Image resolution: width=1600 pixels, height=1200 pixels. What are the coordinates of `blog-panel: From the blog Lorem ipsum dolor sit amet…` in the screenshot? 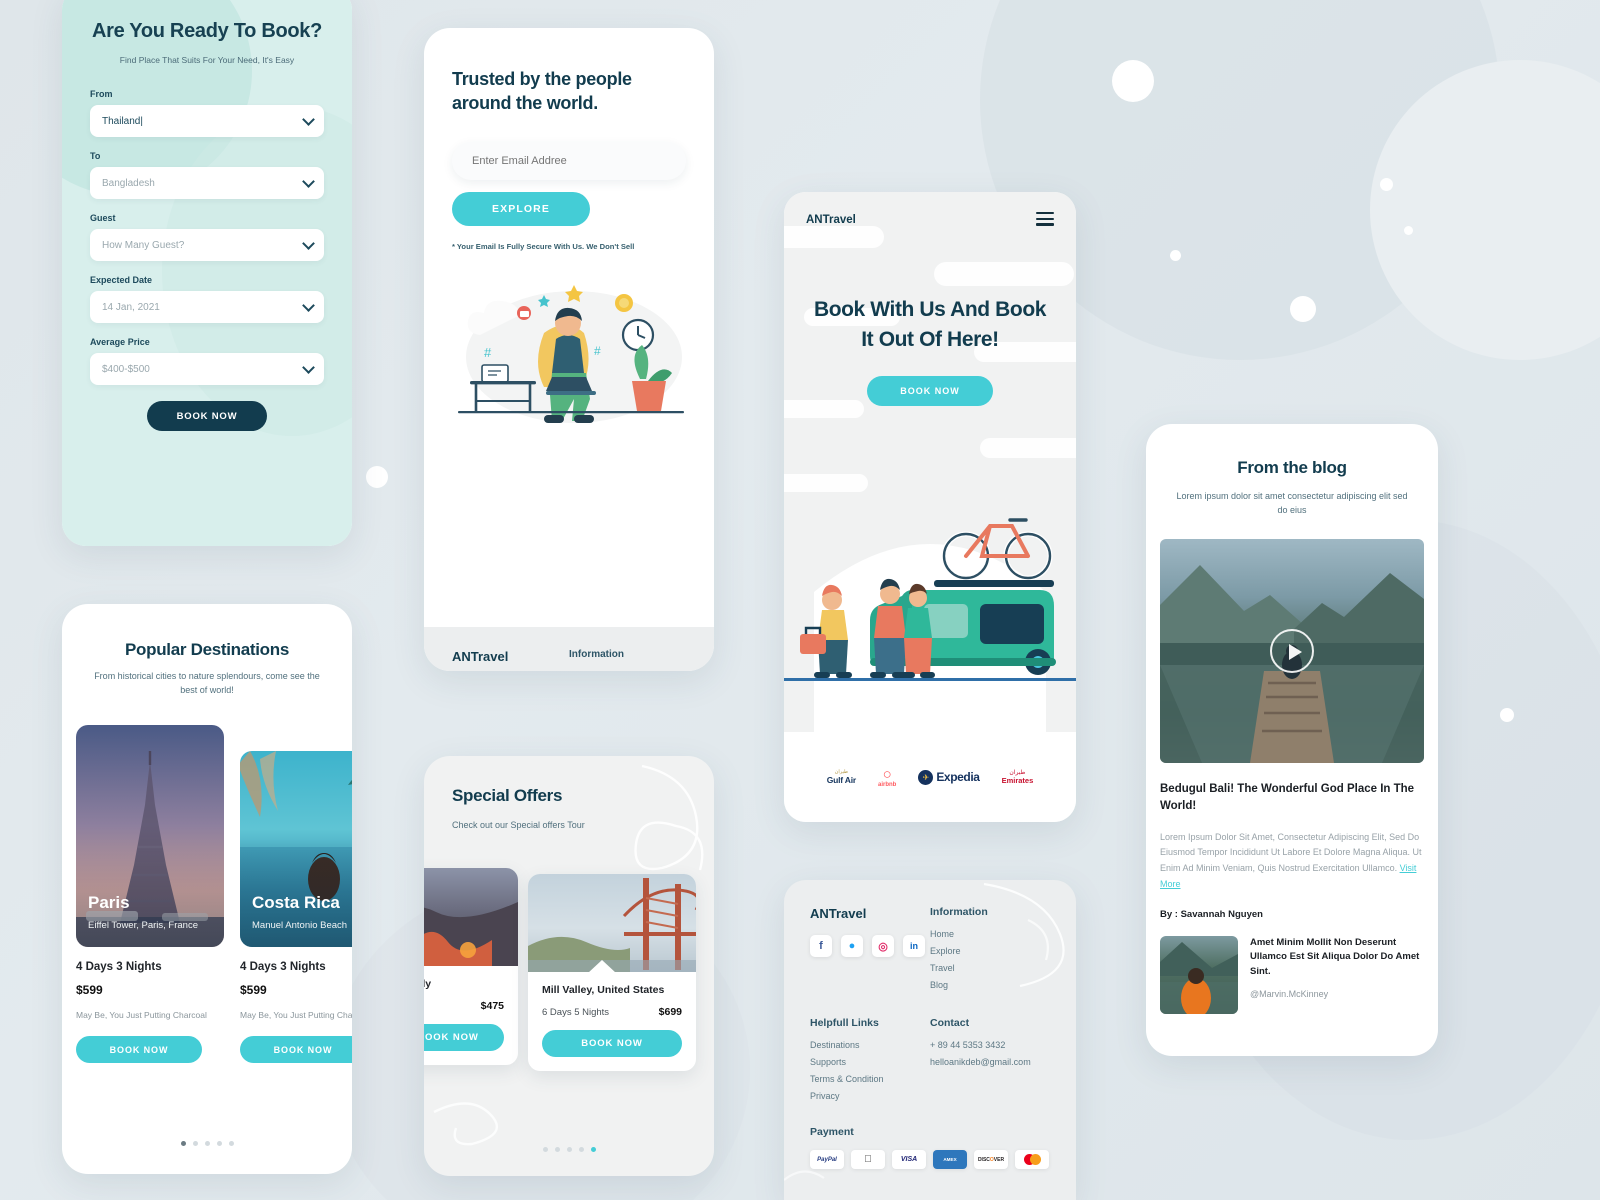 It's located at (1292, 740).